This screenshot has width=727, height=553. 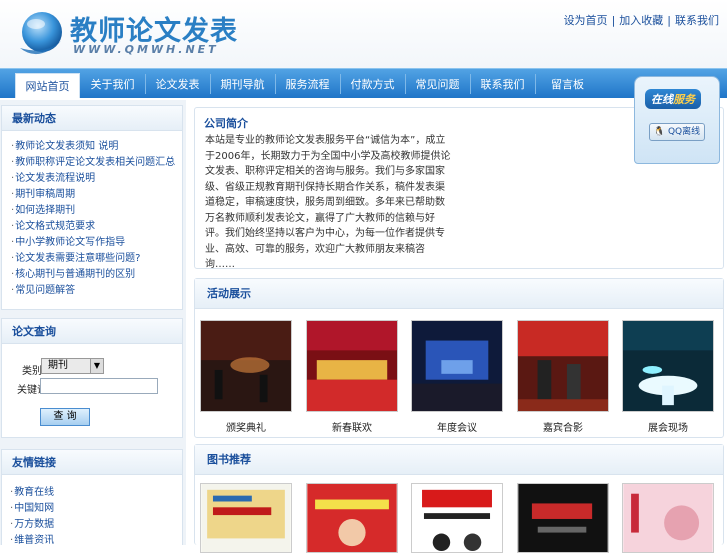 I want to click on search-type-select: 期刊 ▼, so click(x=72, y=366).